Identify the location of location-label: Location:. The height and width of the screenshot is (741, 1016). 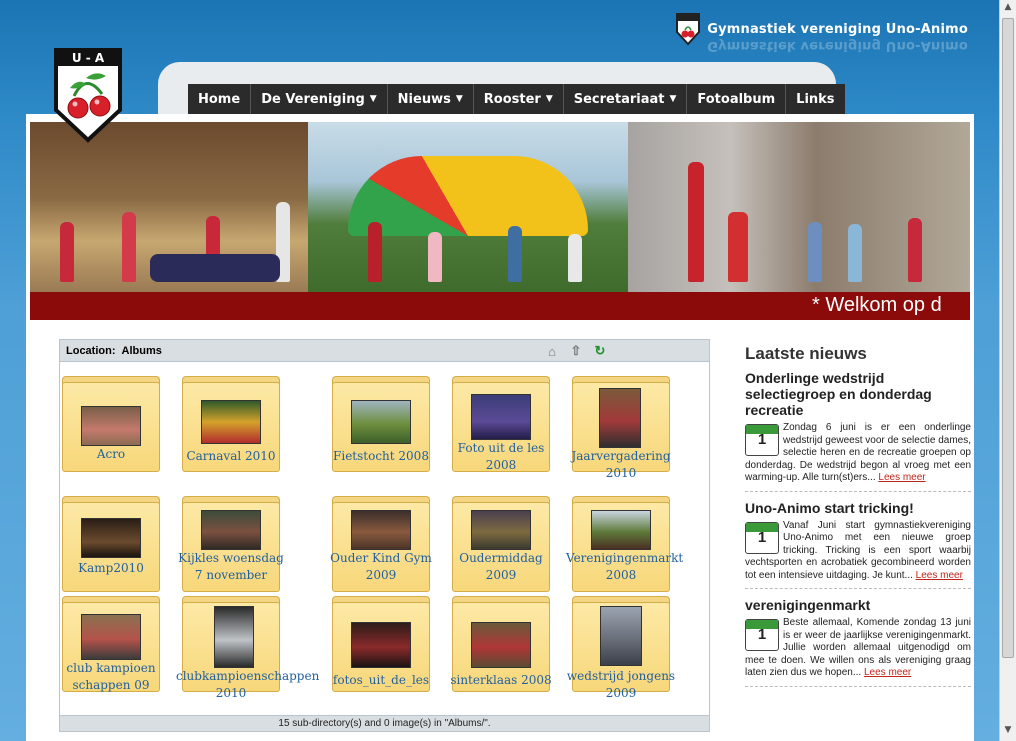
(91, 350).